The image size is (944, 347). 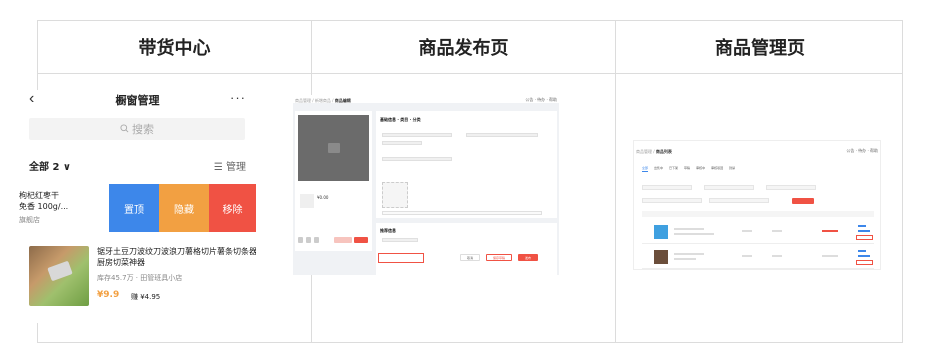 I want to click on preview-price: ¥0.00, so click(x=323, y=197).